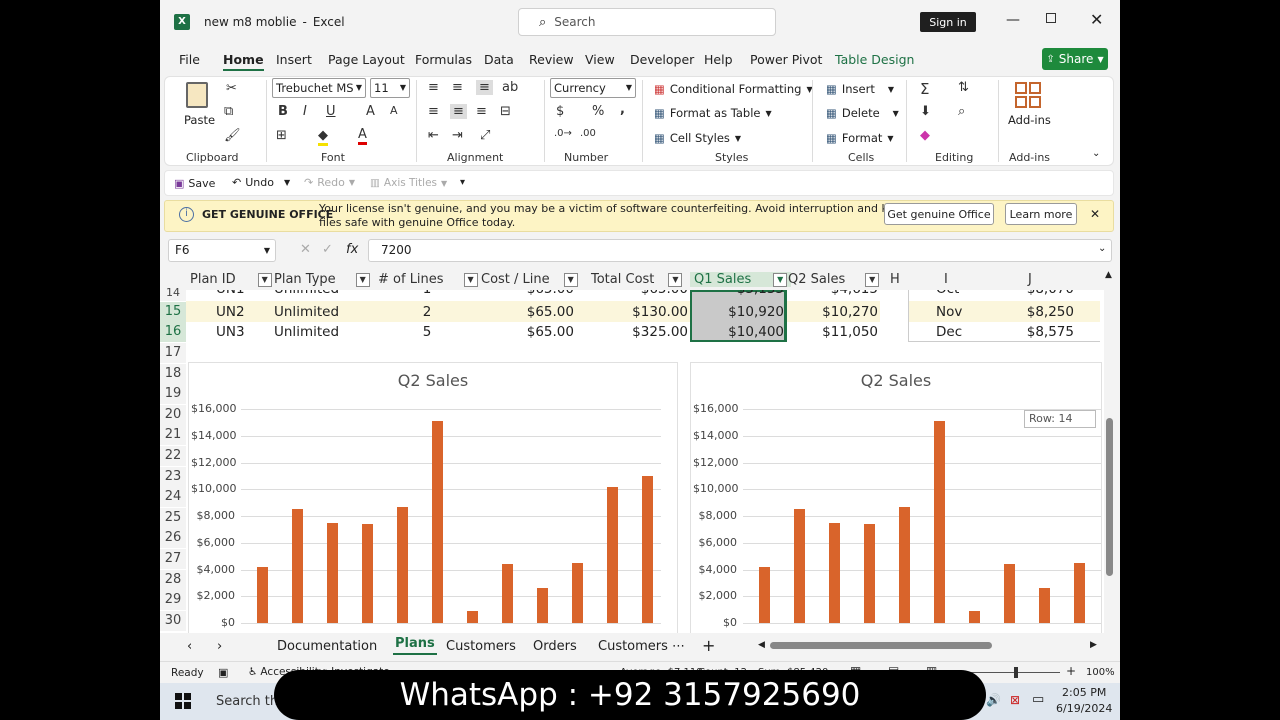 This screenshot has height=720, width=1280. Describe the element at coordinates (443, 59) in the screenshot. I see `tab-formulas: Formulas` at that location.